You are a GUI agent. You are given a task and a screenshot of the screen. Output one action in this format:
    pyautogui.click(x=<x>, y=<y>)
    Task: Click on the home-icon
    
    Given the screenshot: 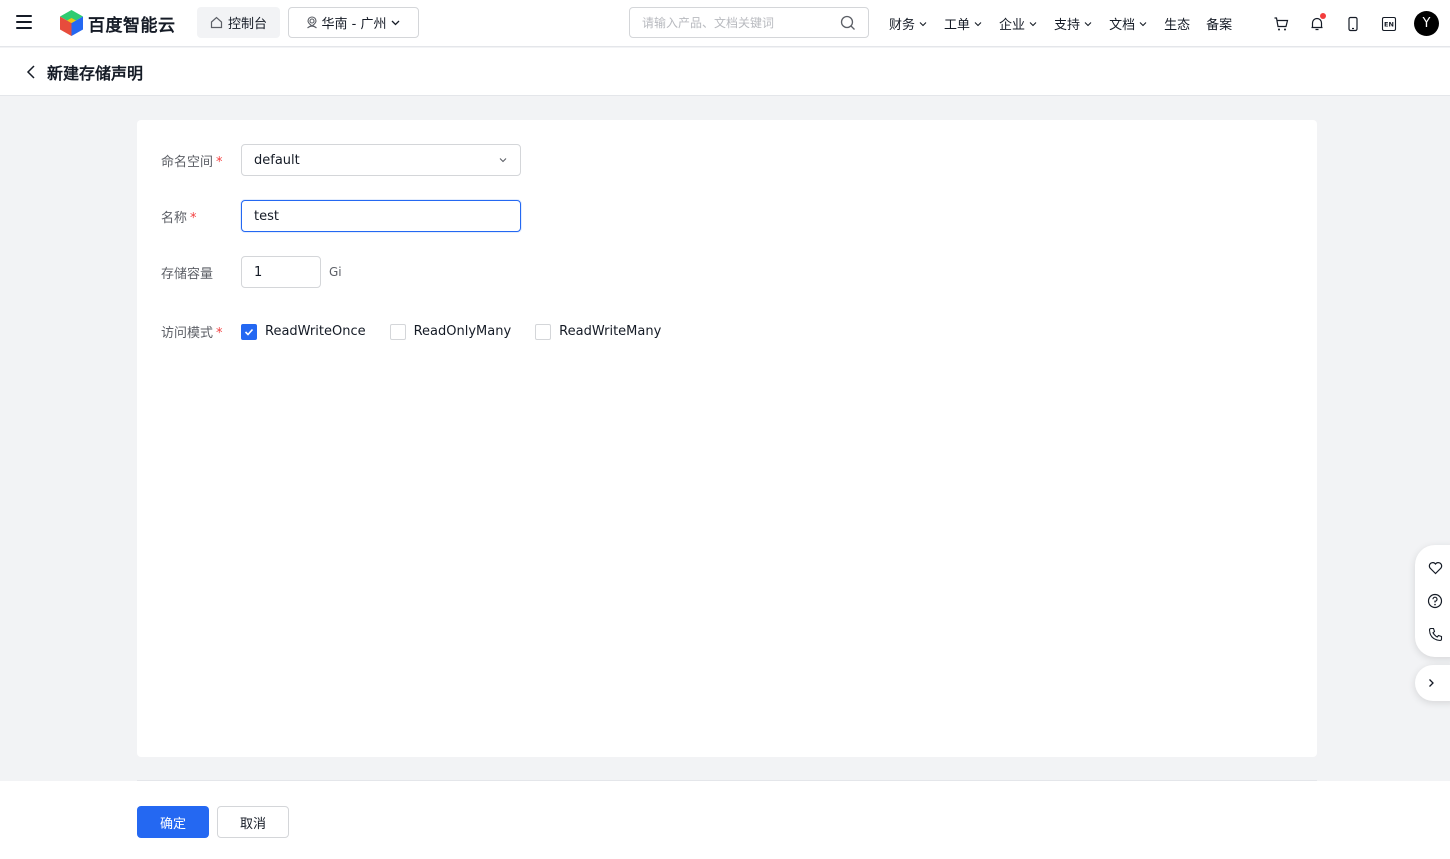 What is the action you would take?
    pyautogui.click(x=216, y=22)
    